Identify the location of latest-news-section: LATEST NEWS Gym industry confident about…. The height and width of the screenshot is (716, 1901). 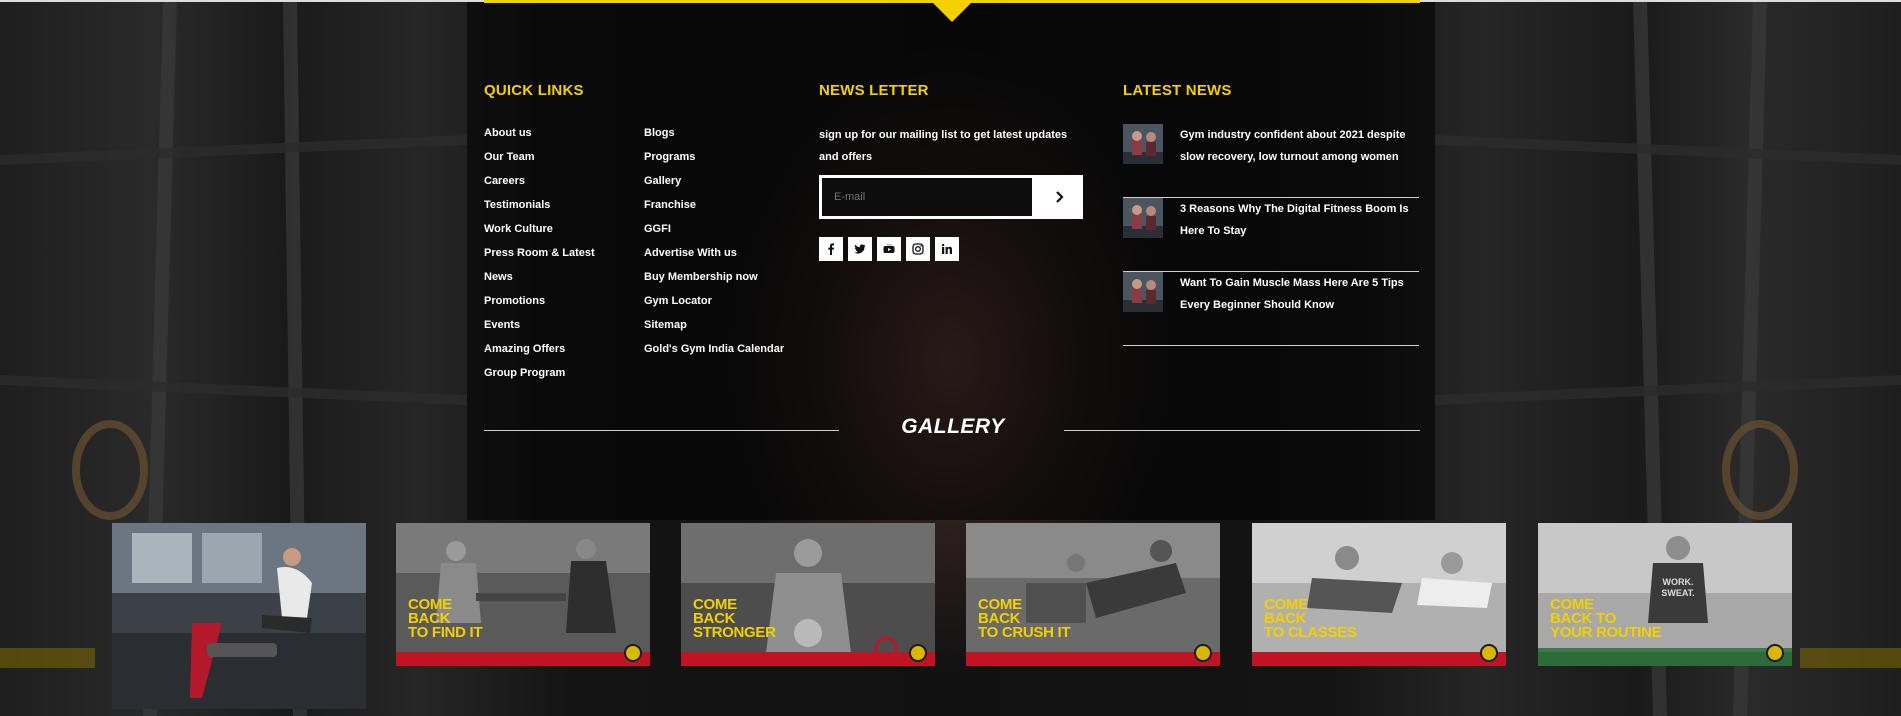
(1271, 214).